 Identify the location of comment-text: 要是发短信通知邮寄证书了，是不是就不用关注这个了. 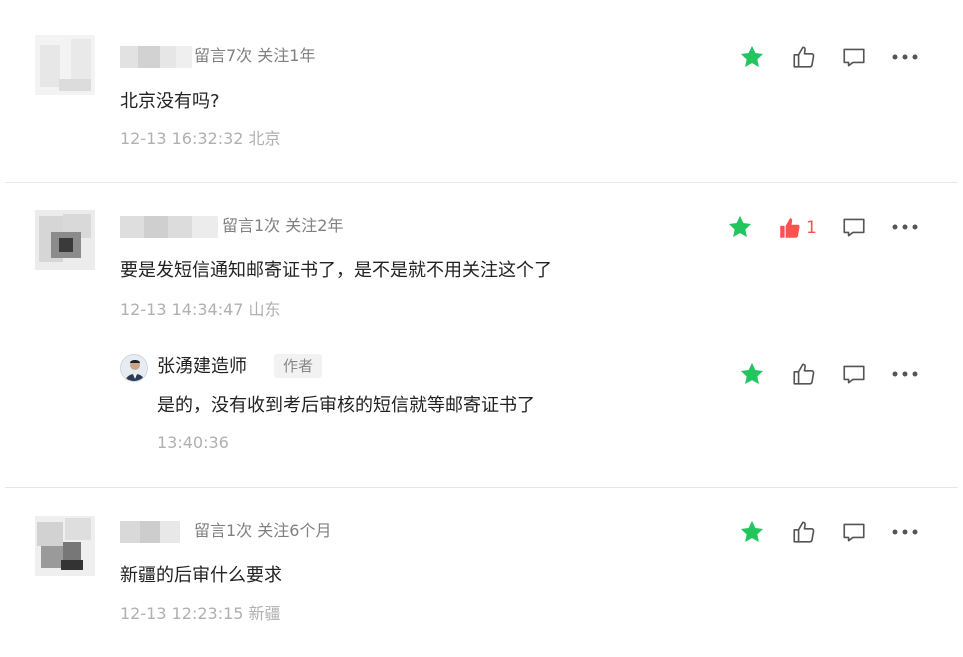
(336, 270).